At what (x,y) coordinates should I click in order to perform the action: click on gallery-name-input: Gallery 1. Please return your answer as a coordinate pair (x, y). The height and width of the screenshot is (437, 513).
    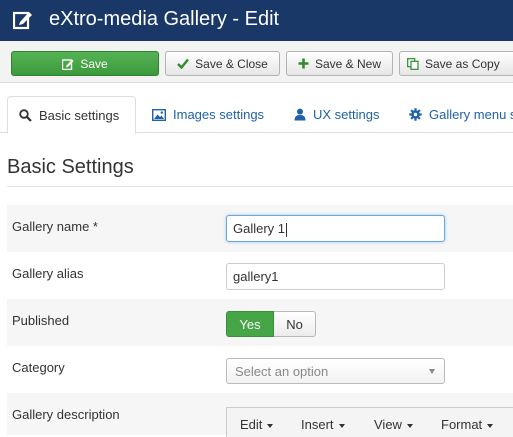
    Looking at the image, I should click on (335, 228).